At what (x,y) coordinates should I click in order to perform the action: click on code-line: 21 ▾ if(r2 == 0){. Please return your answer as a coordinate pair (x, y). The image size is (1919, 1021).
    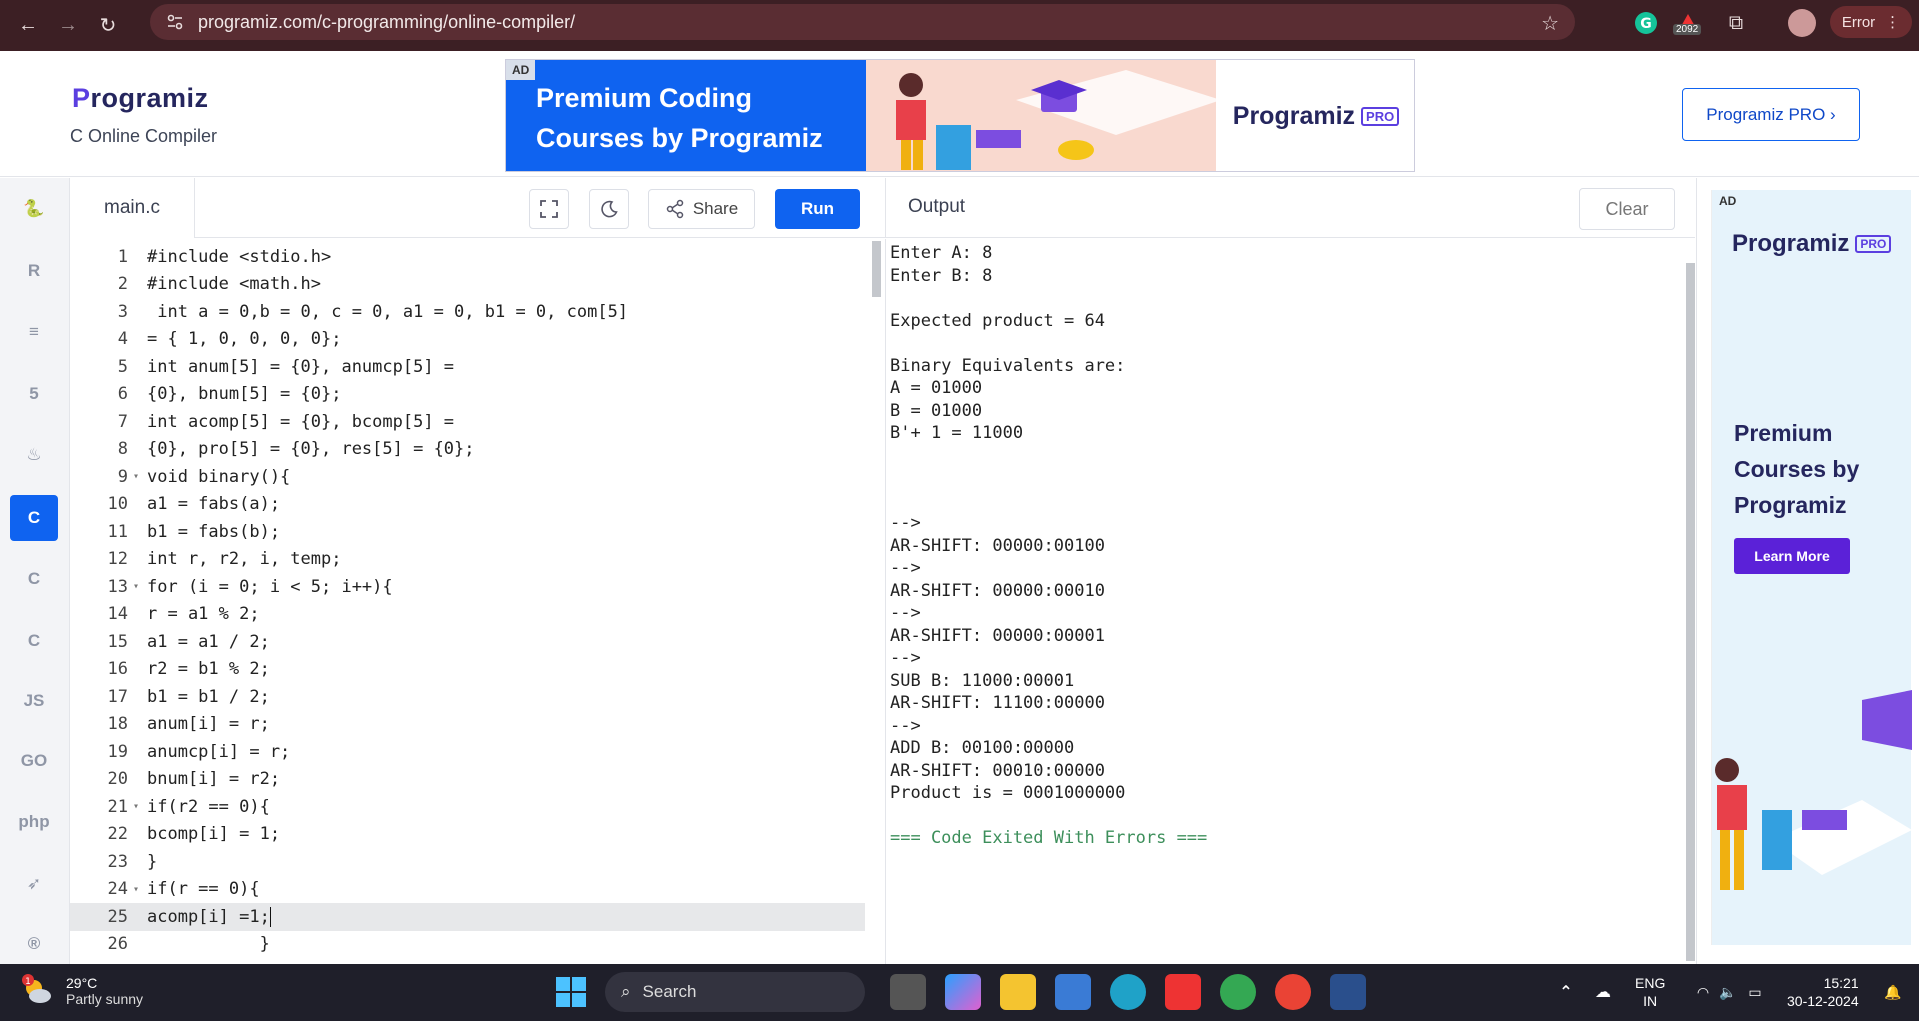
    Looking at the image, I should click on (467, 807).